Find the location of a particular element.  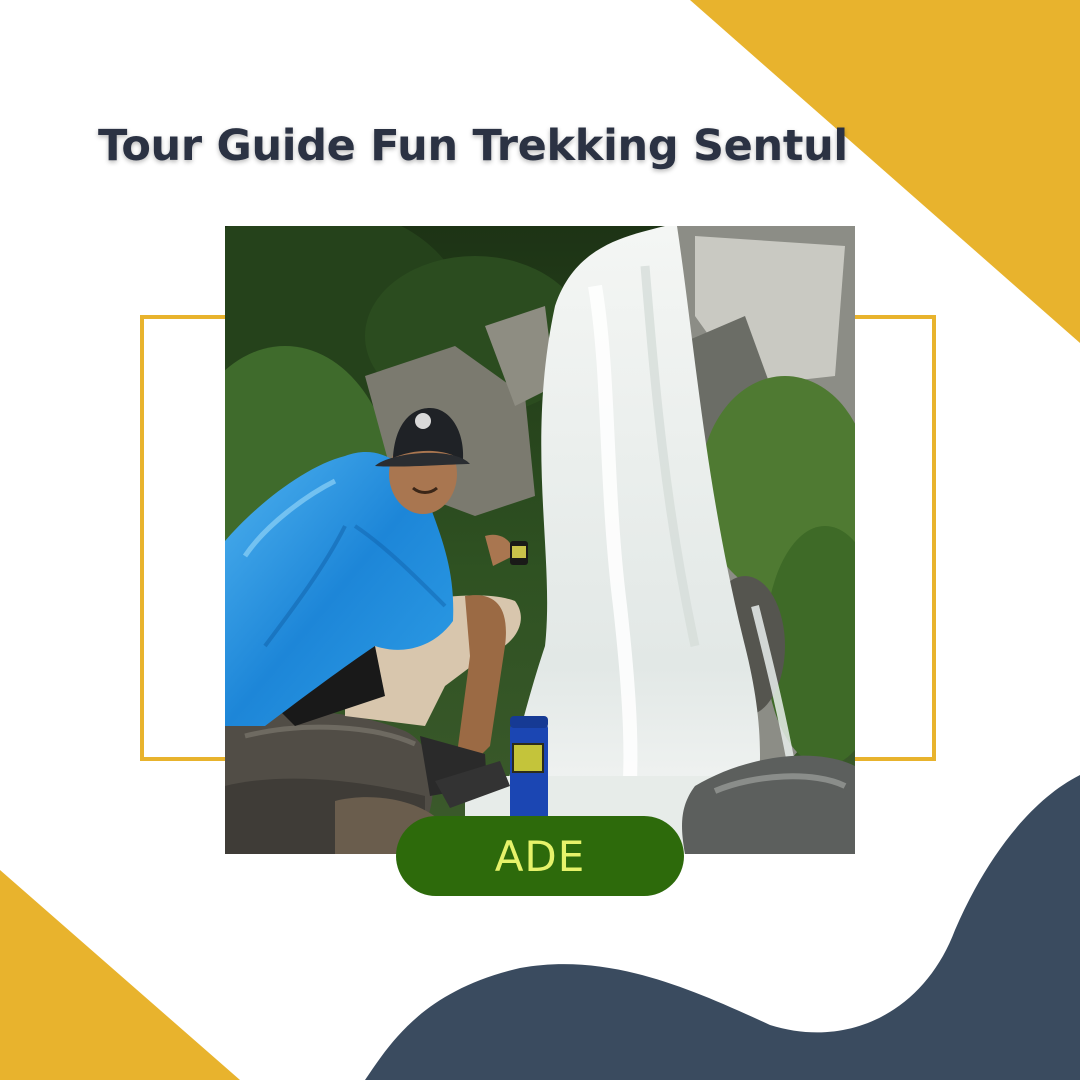

bottom-left-yellow-triangle is located at coordinates (120, 975).